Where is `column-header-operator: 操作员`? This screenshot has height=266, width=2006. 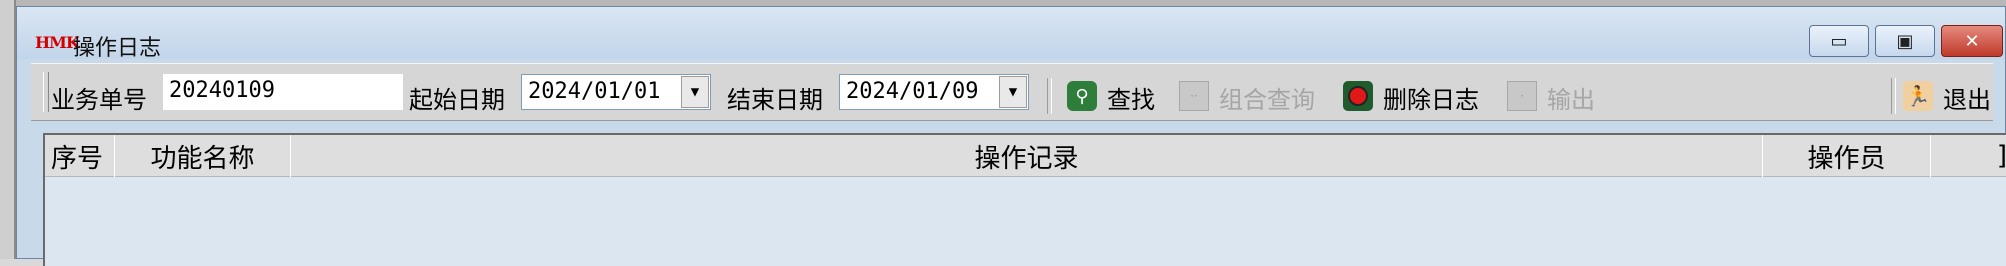
column-header-operator: 操作员 is located at coordinates (1847, 156).